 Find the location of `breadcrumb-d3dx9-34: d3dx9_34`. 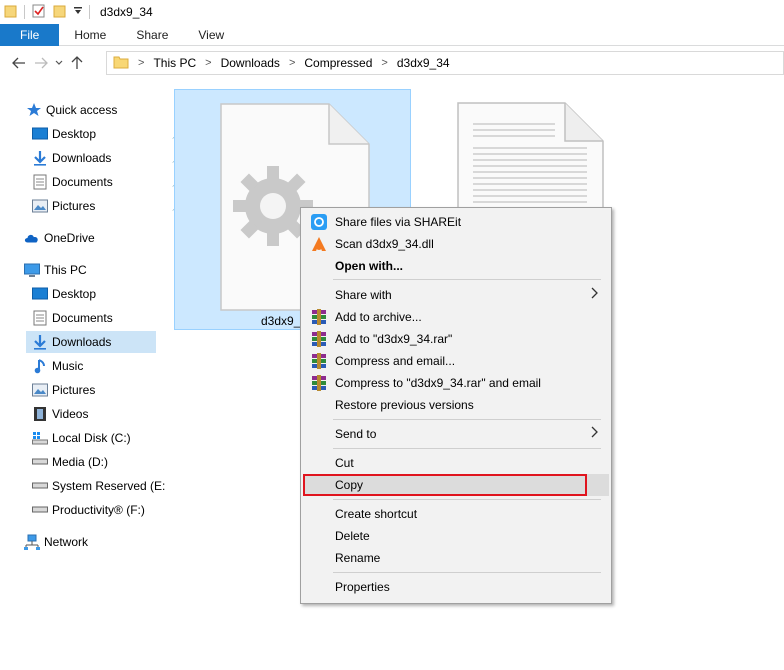

breadcrumb-d3dx9-34: d3dx9_34 is located at coordinates (423, 63).